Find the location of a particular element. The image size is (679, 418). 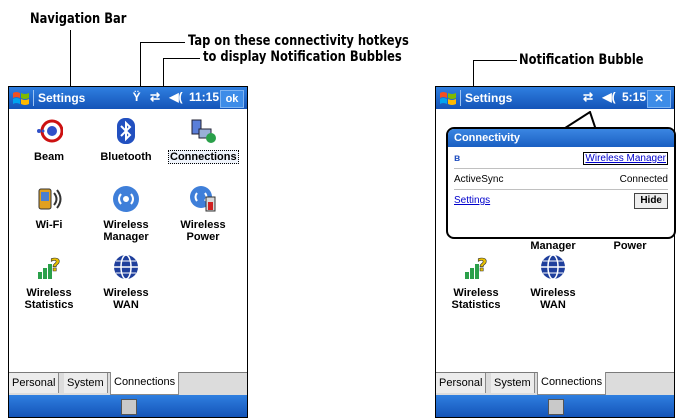

app-wireless-manager-label1: Wireless is located at coordinates (126, 225).